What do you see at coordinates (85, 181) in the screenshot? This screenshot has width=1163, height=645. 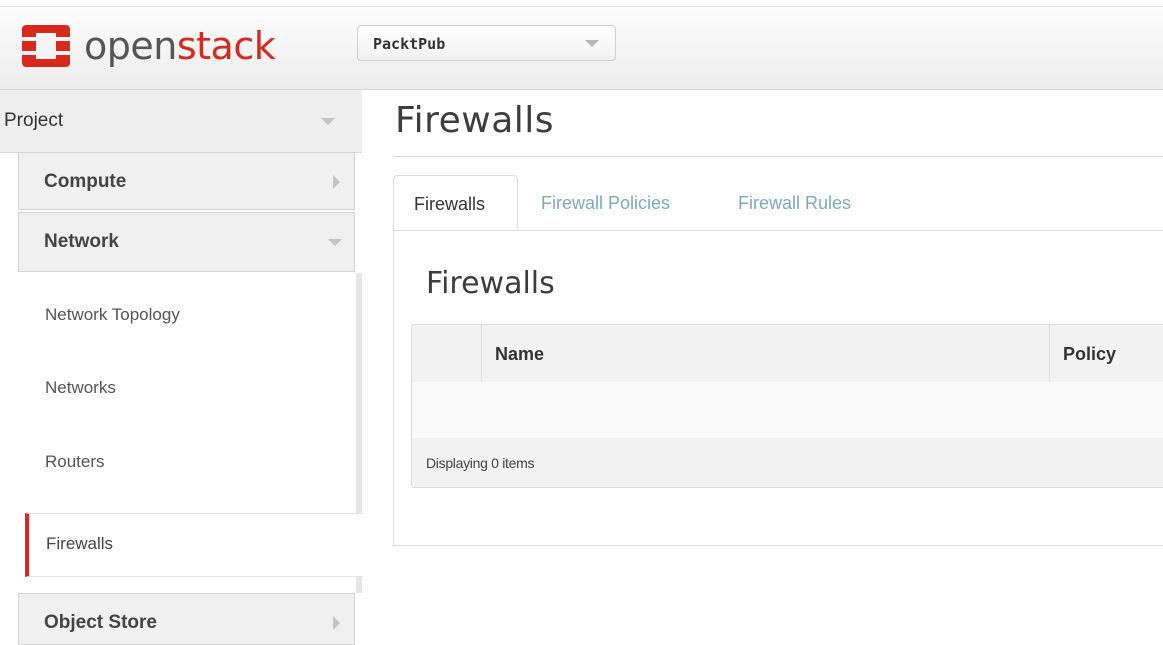 I see `sidebar-group-label: Compute` at bounding box center [85, 181].